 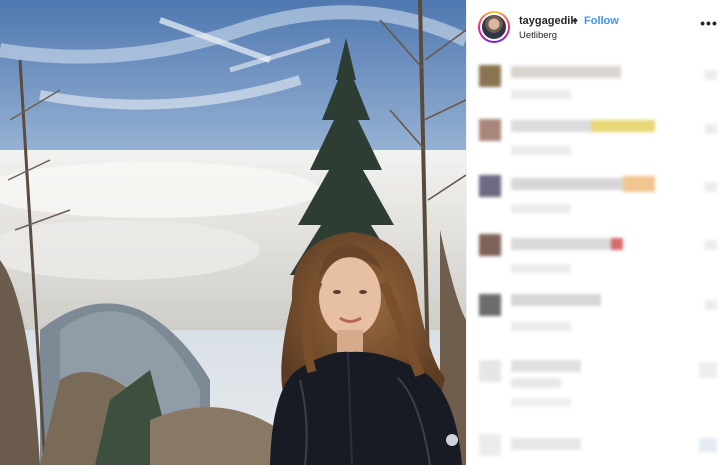 I want to click on avatar, so click(x=494, y=27).